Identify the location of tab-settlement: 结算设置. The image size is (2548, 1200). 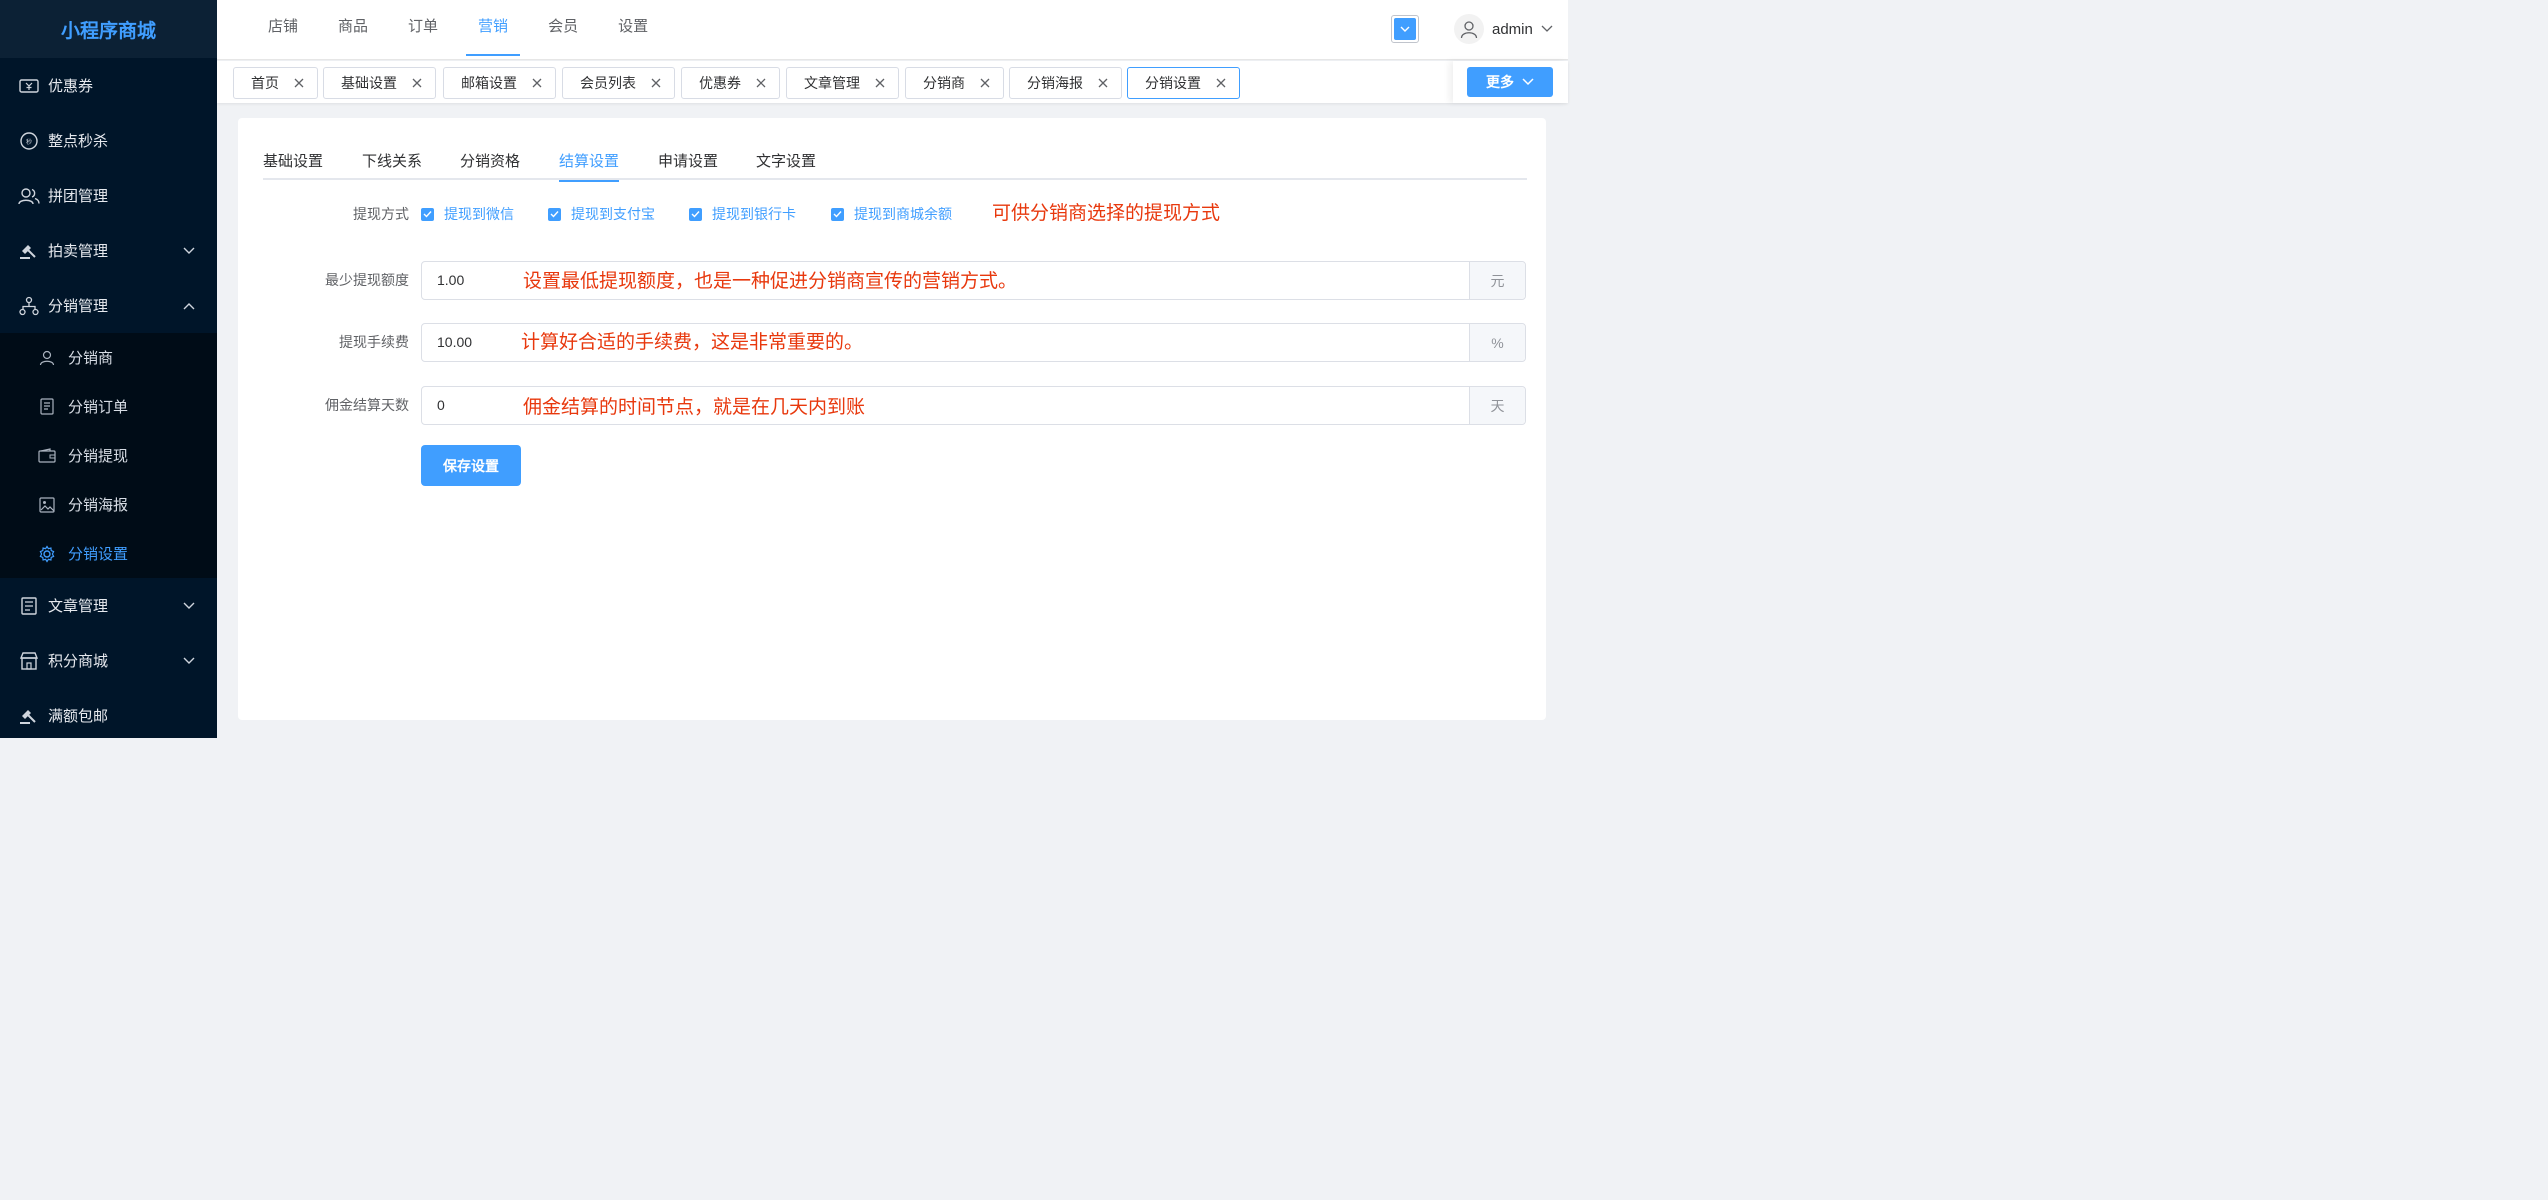
(589, 166).